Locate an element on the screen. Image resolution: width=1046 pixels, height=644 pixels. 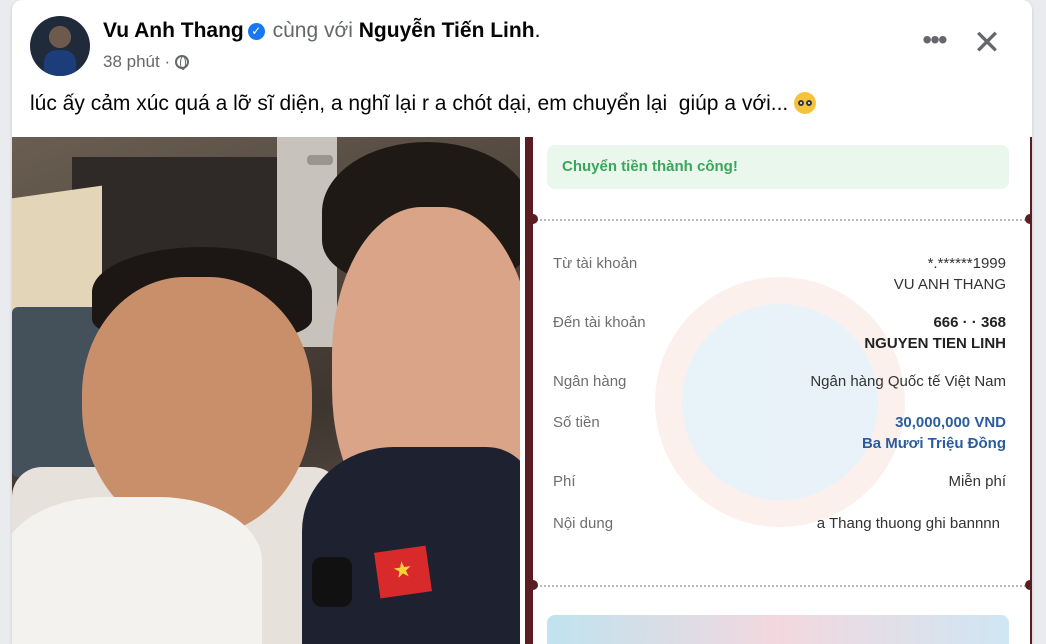
from-account-name: VU ANH THANG is located at coordinates (949, 284).